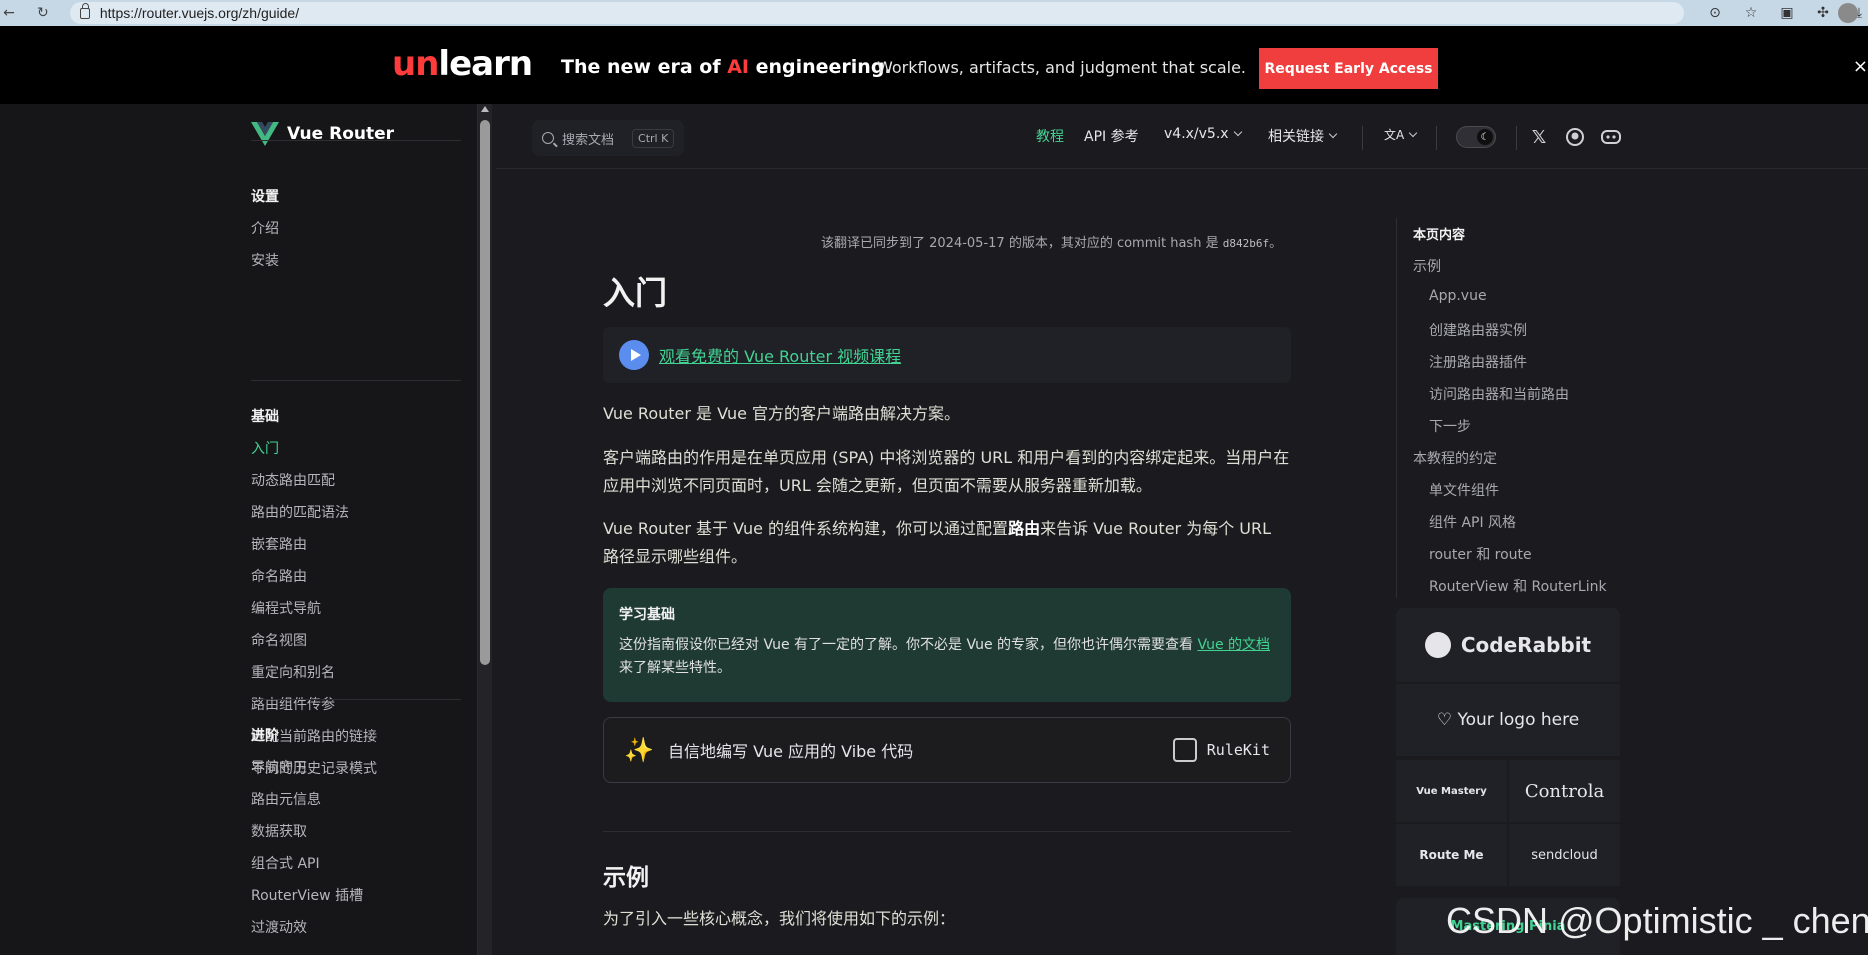 The image size is (1868, 955). Describe the element at coordinates (1451, 855) in the screenshot. I see `sponsor-routeme: Route Me` at that location.